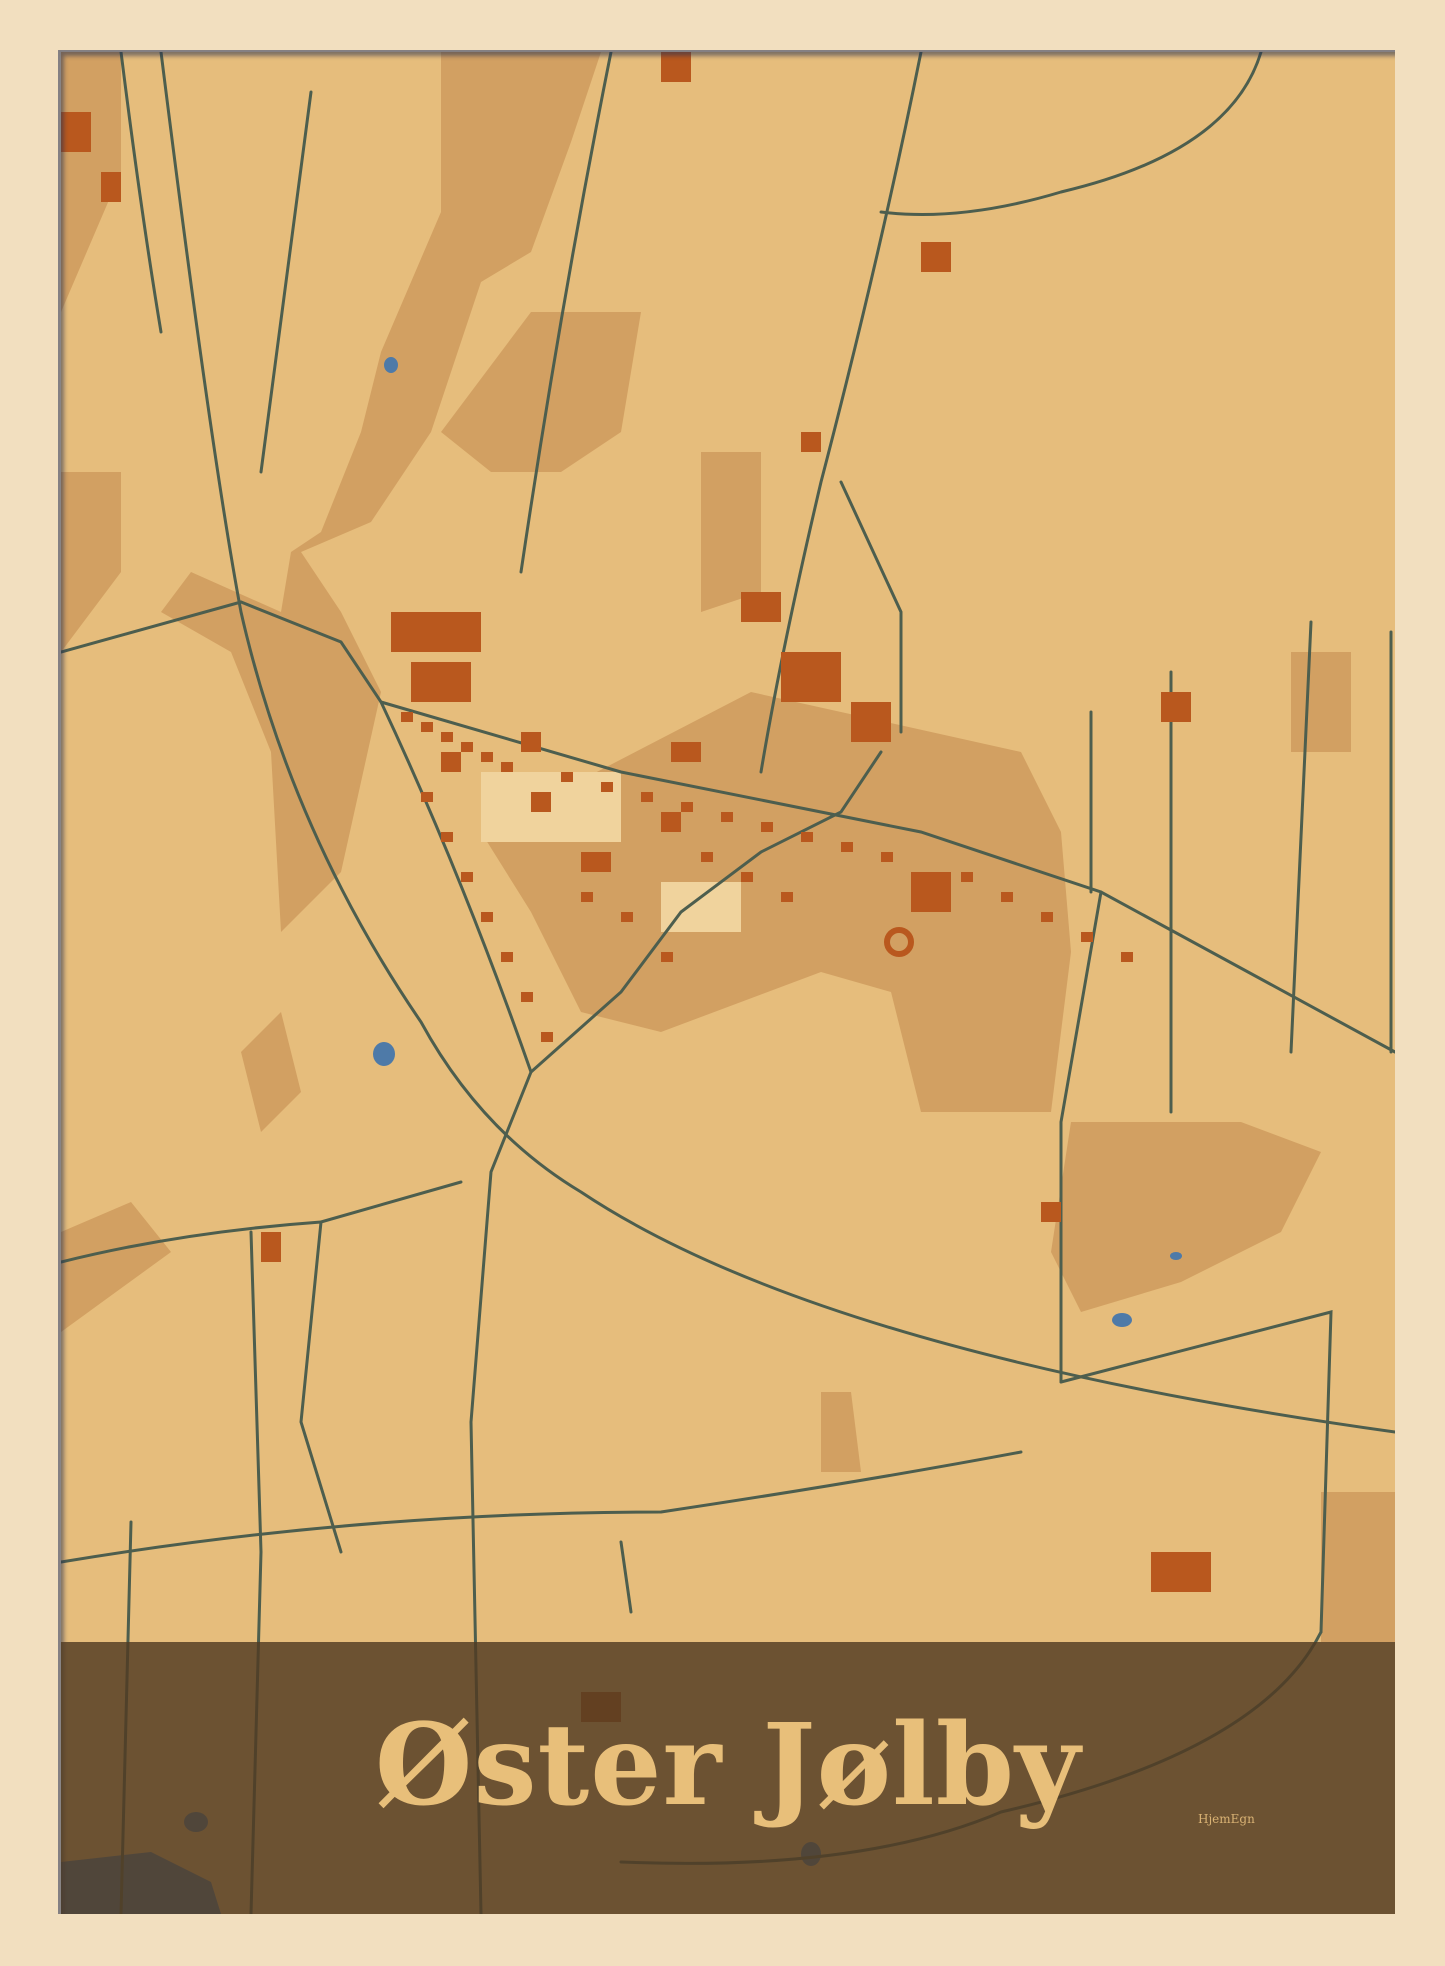 The width and height of the screenshot is (1445, 1966). Describe the element at coordinates (728, 1765) in the screenshot. I see `poster-title: Øster Jølby` at that location.